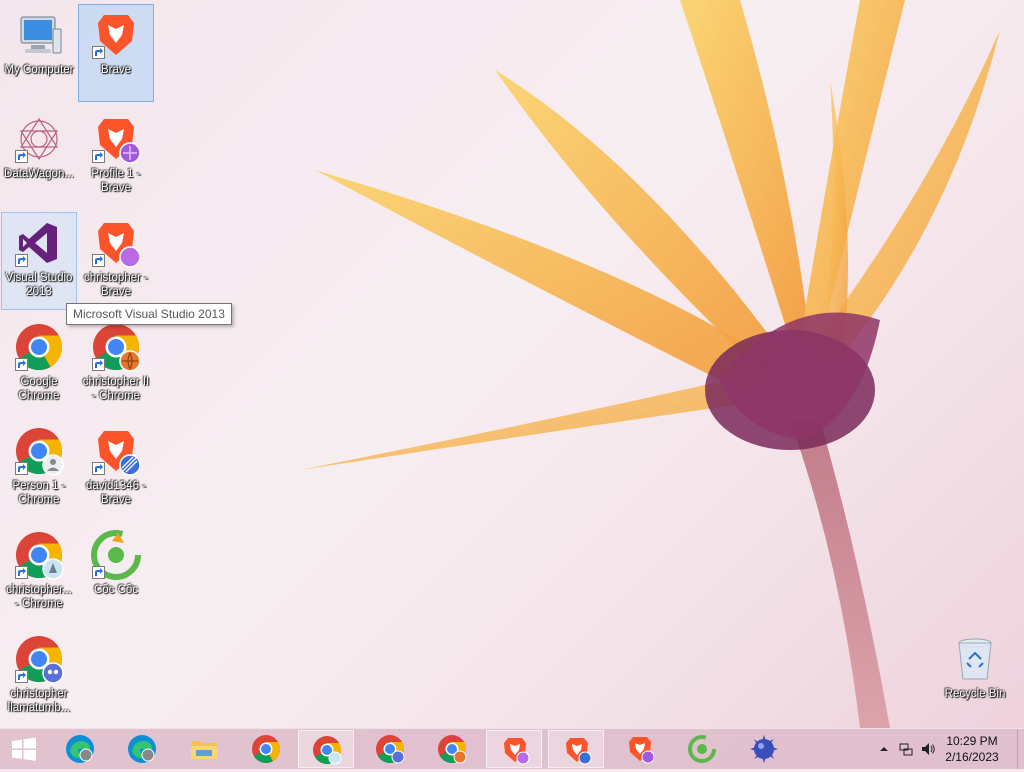 The image size is (1024, 772). I want to click on volume-icon, so click(928, 749).